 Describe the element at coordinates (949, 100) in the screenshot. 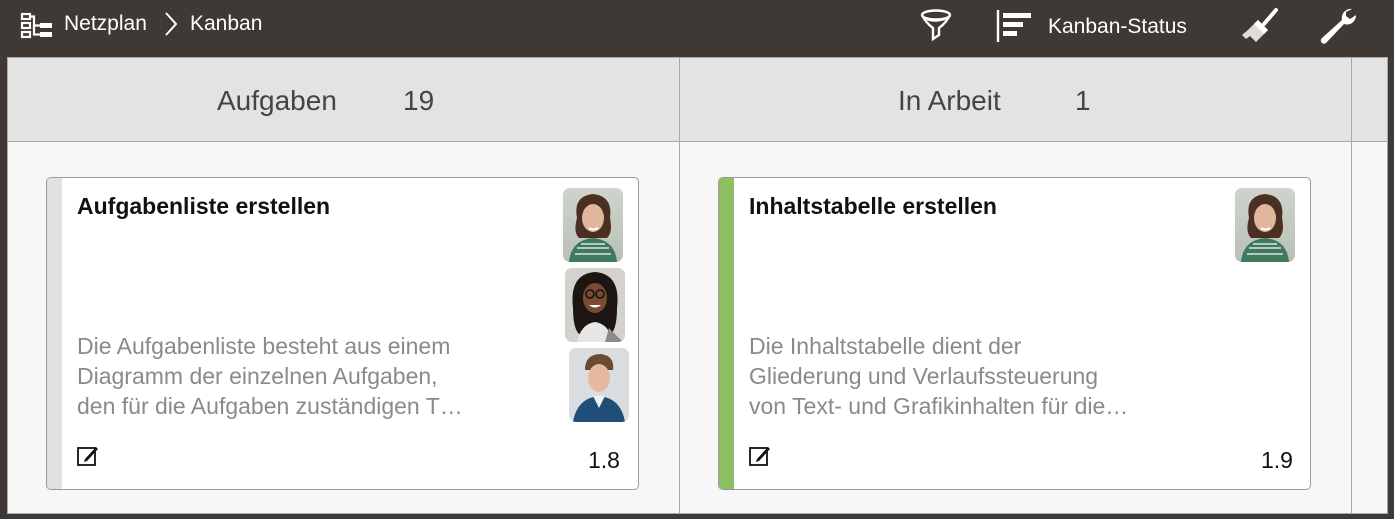

I see `column-title: In Arbeit` at that location.